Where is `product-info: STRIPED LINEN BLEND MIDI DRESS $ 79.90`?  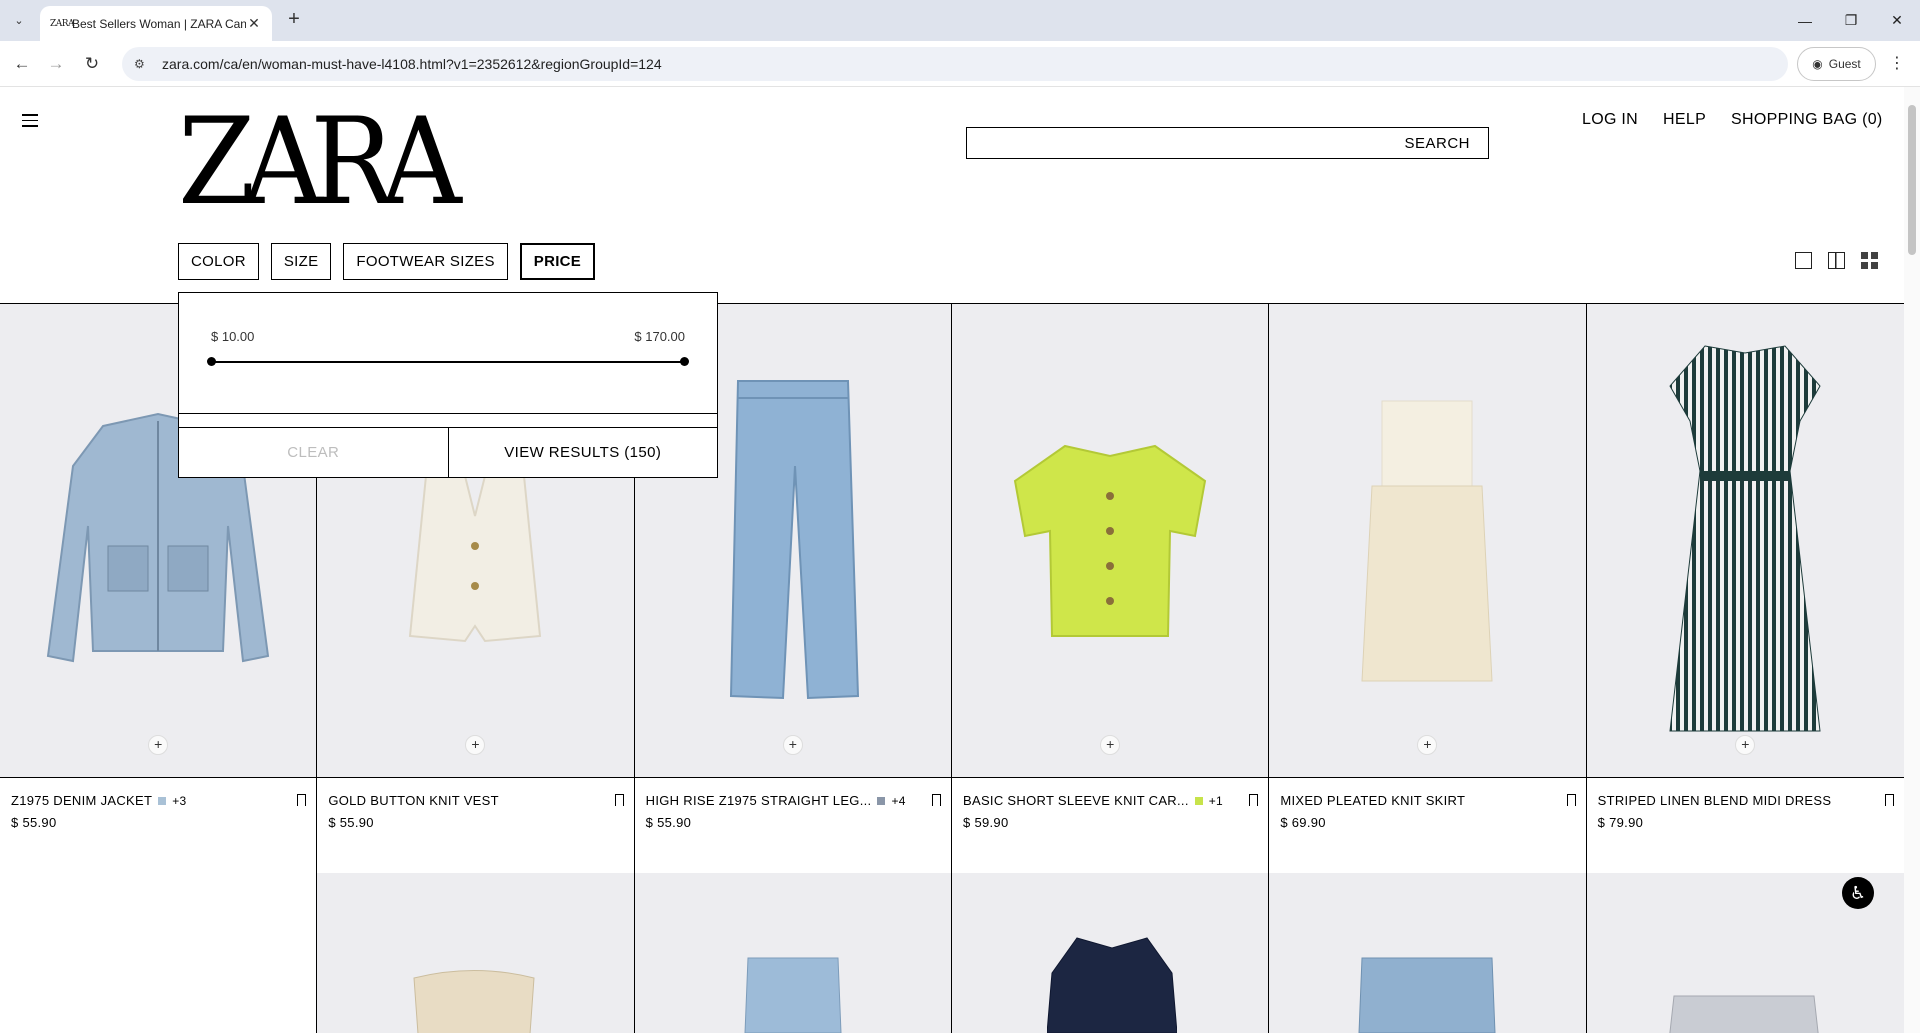 product-info: STRIPED LINEN BLEND MIDI DRESS $ 79.90 is located at coordinates (1746, 811).